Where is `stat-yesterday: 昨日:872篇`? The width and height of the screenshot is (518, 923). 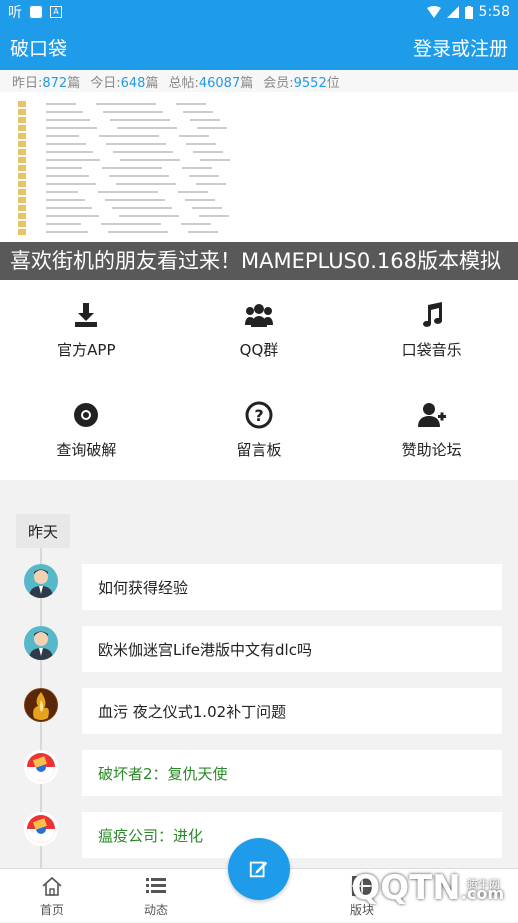 stat-yesterday: 昨日:872篇 is located at coordinates (46, 83).